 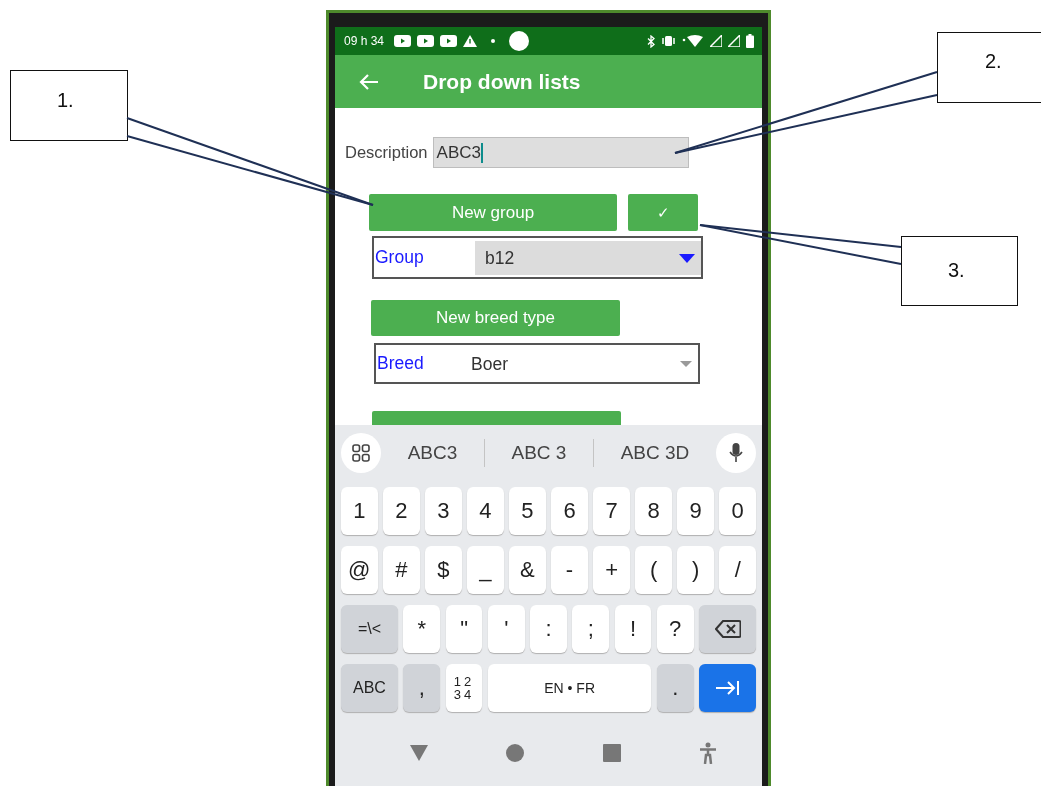 What do you see at coordinates (386, 152) in the screenshot?
I see `field-label: Description` at bounding box center [386, 152].